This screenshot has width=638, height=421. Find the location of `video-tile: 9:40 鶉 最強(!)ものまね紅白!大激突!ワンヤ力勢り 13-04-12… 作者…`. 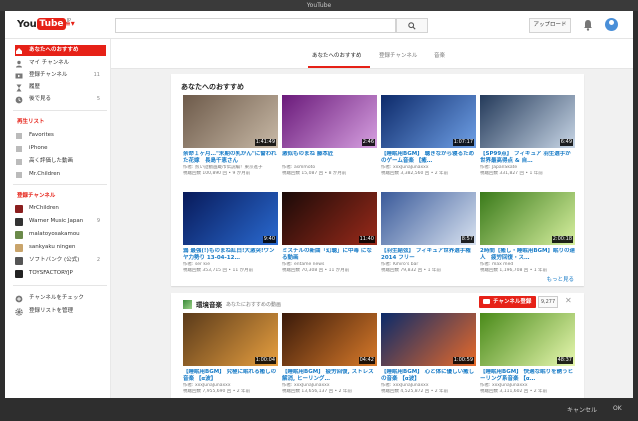

video-tile: 9:40 鶉 最強(!)ものまね紅白!大激突!ワンヤ力勢り 13-04-12… 作者… is located at coordinates (230, 233).